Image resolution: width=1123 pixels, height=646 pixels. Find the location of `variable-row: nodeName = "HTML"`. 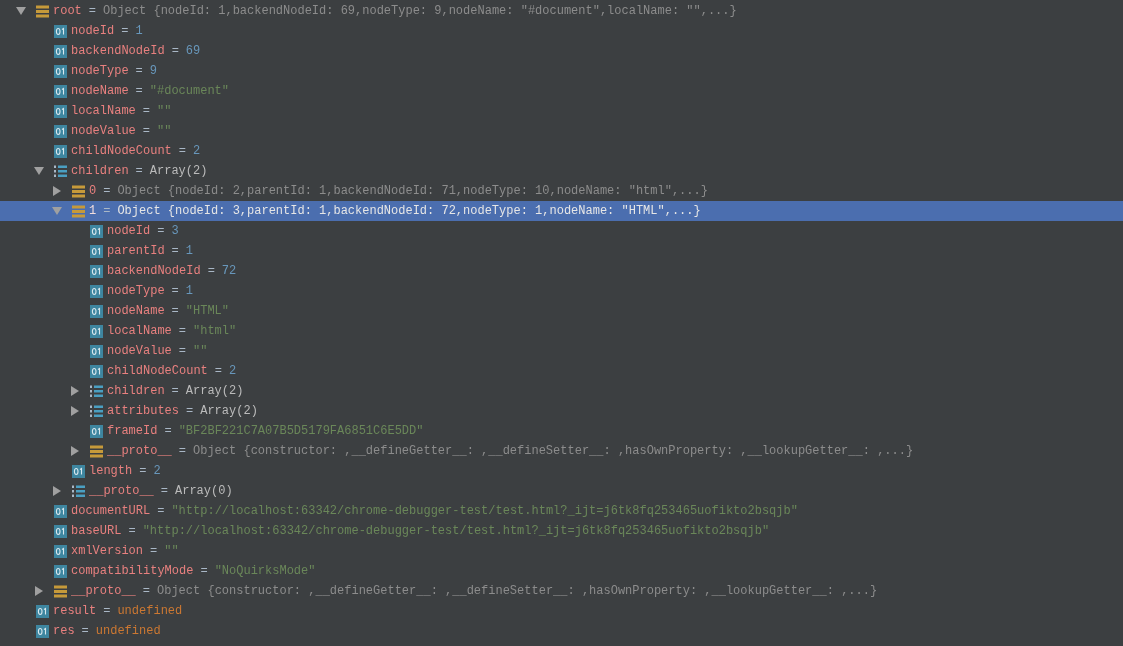

variable-row: nodeName = "HTML" is located at coordinates (561, 311).